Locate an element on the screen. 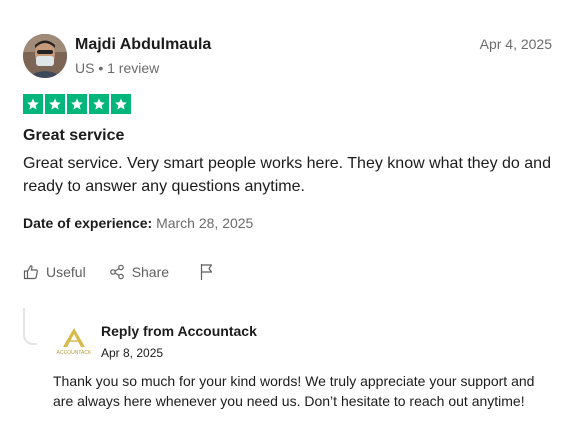 The width and height of the screenshot is (571, 442). experience-date: March 28, 2025 is located at coordinates (205, 223).